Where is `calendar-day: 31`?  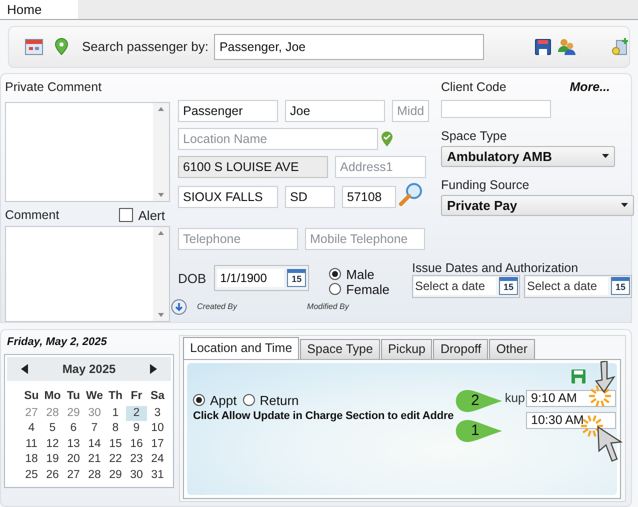
calendar-day: 31 is located at coordinates (157, 476).